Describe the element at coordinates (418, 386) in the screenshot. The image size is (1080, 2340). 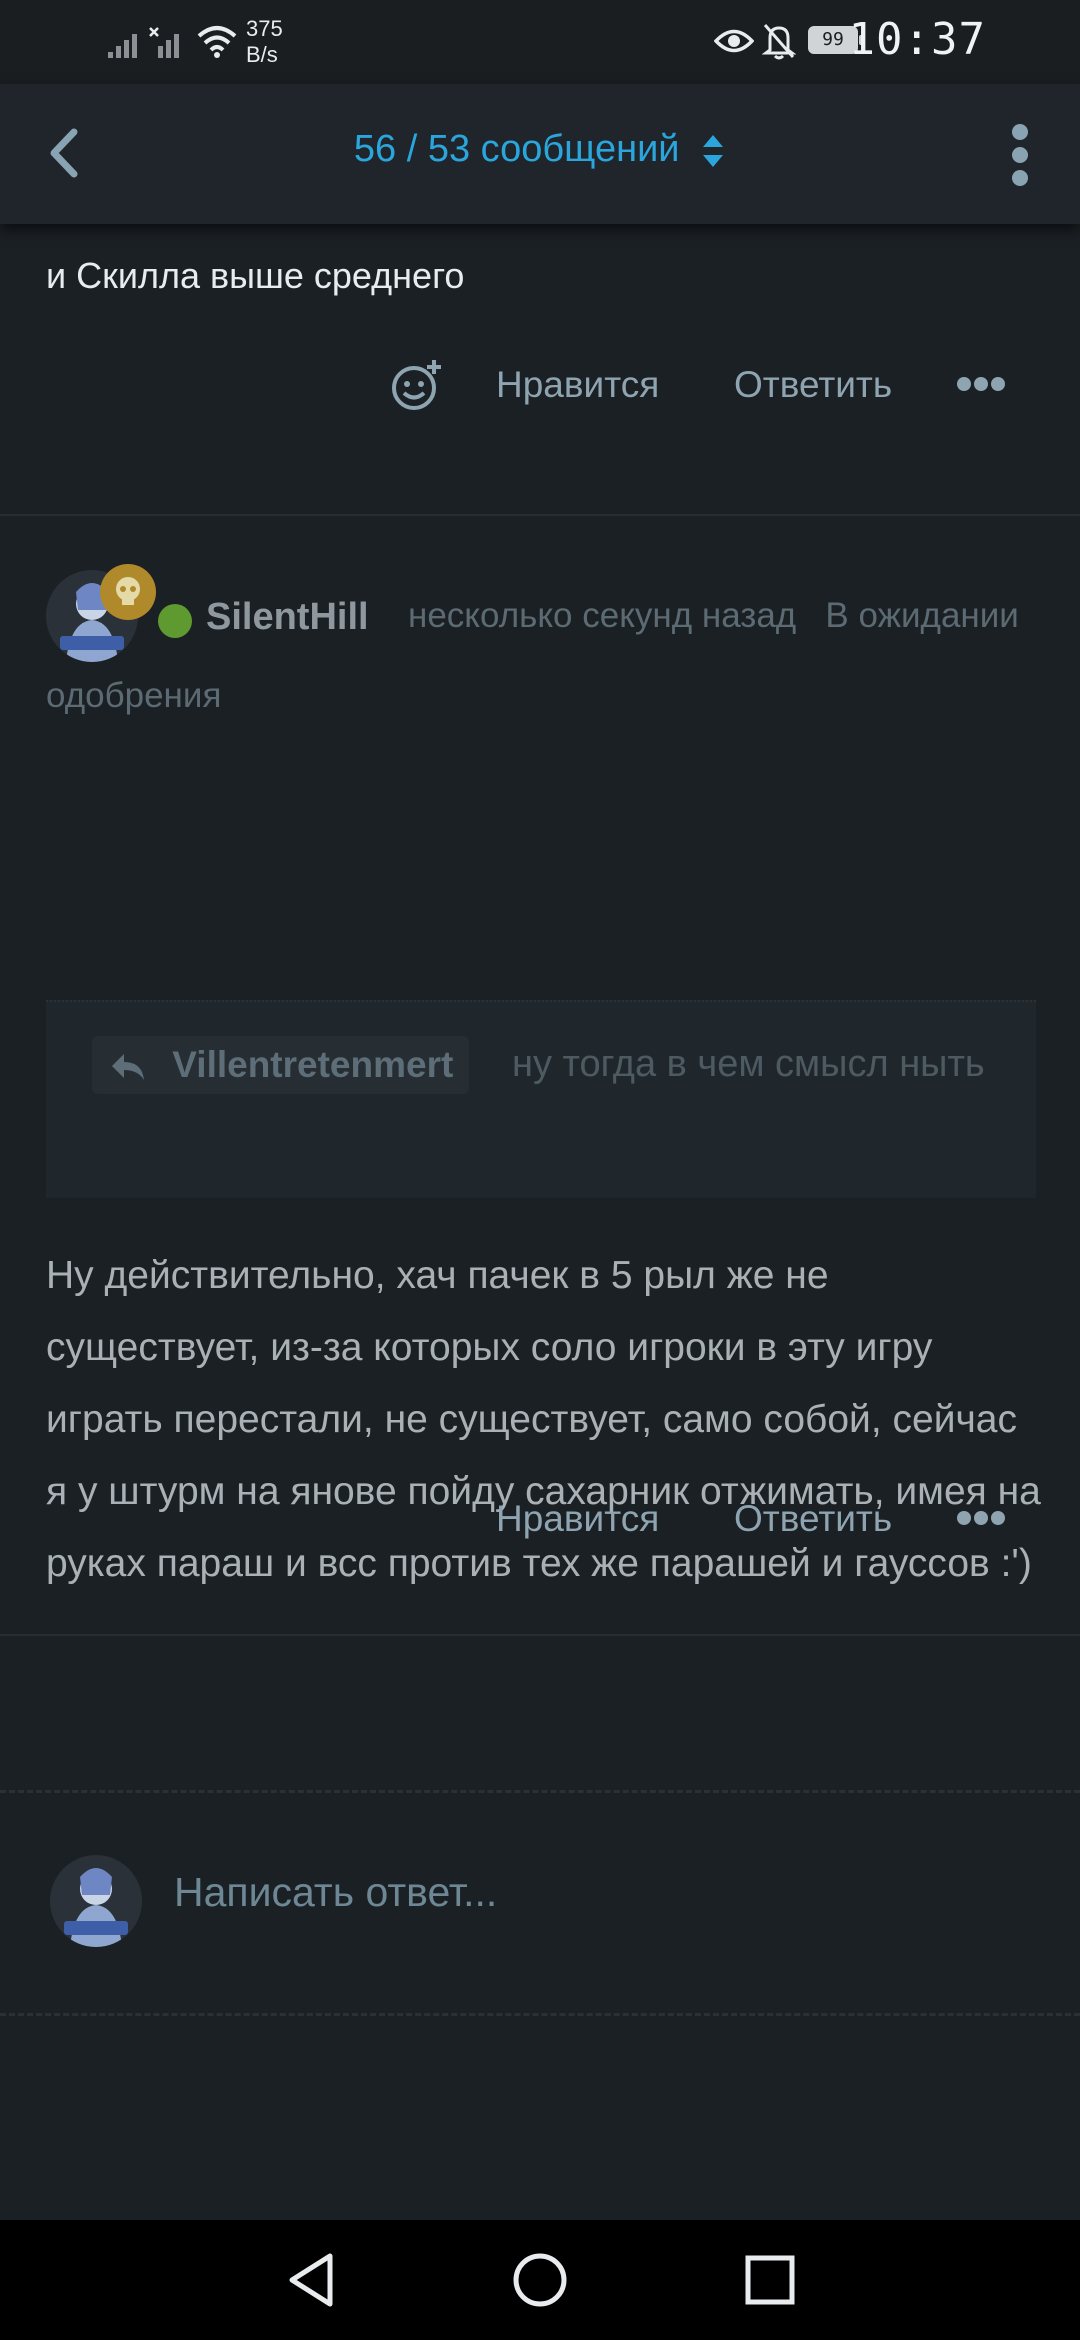
I see `add-reaction-icon` at that location.